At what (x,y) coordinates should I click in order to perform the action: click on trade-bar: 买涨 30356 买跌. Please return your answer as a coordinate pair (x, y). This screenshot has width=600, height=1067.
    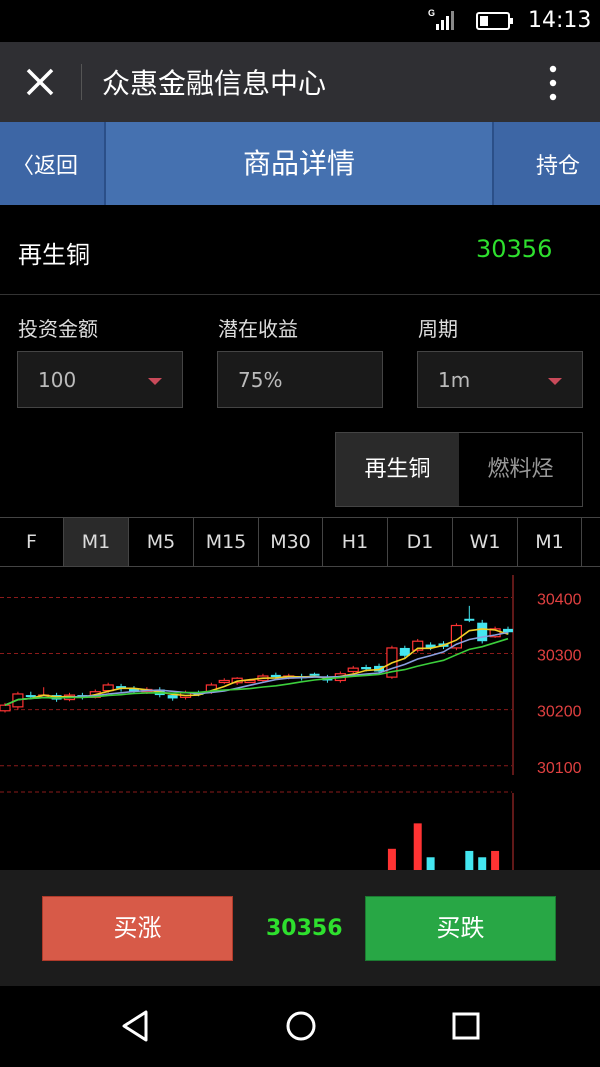
    Looking at the image, I should click on (300, 928).